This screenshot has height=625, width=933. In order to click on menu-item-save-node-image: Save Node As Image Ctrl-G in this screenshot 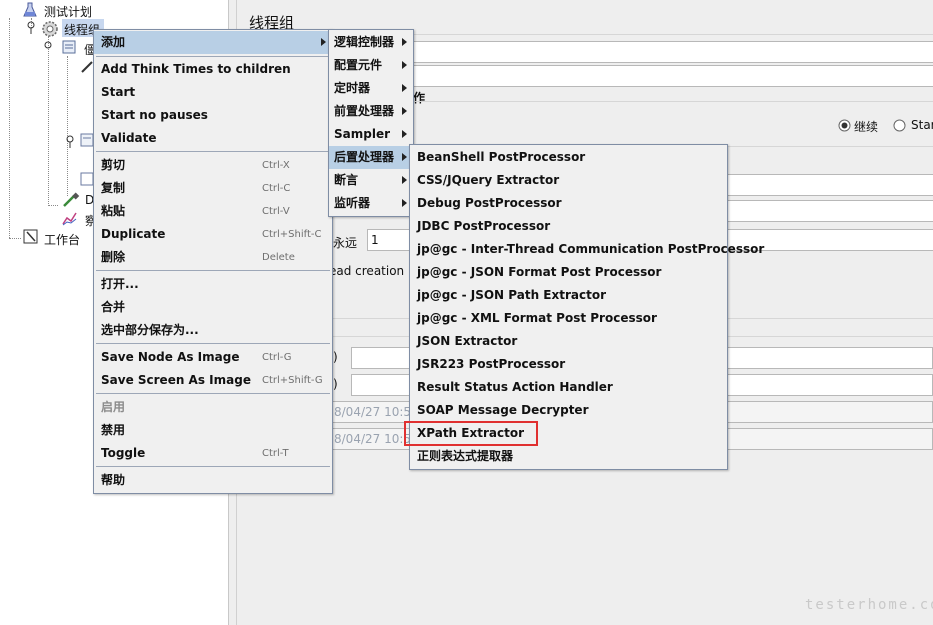, I will do `click(213, 357)`.